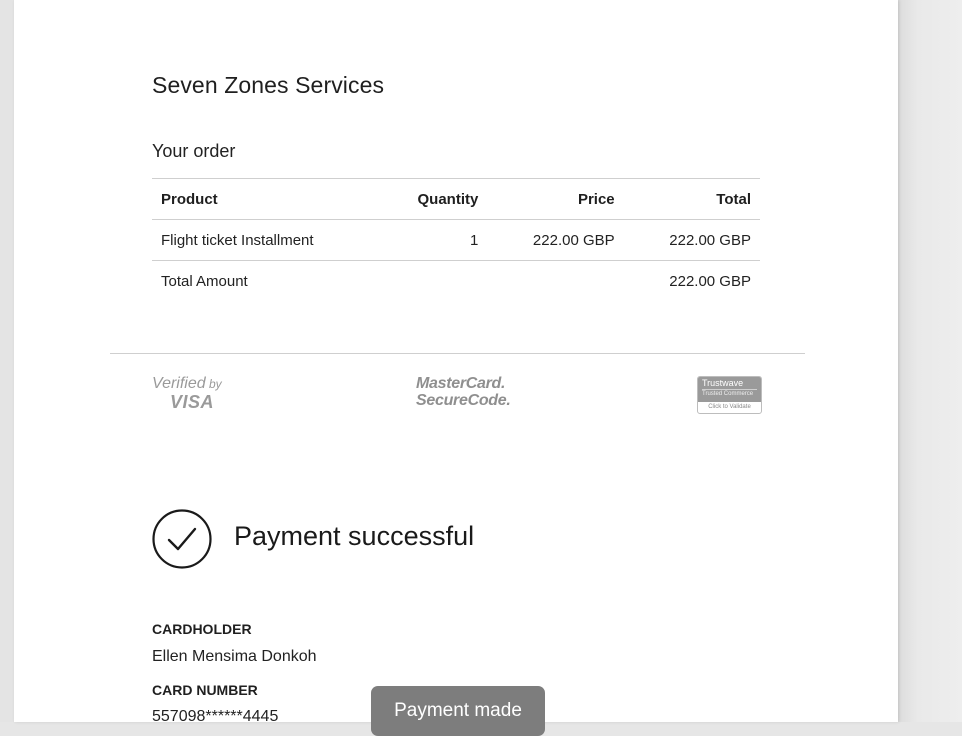 This screenshot has width=962, height=736. What do you see at coordinates (425, 280) in the screenshot?
I see `total-empty-qty` at bounding box center [425, 280].